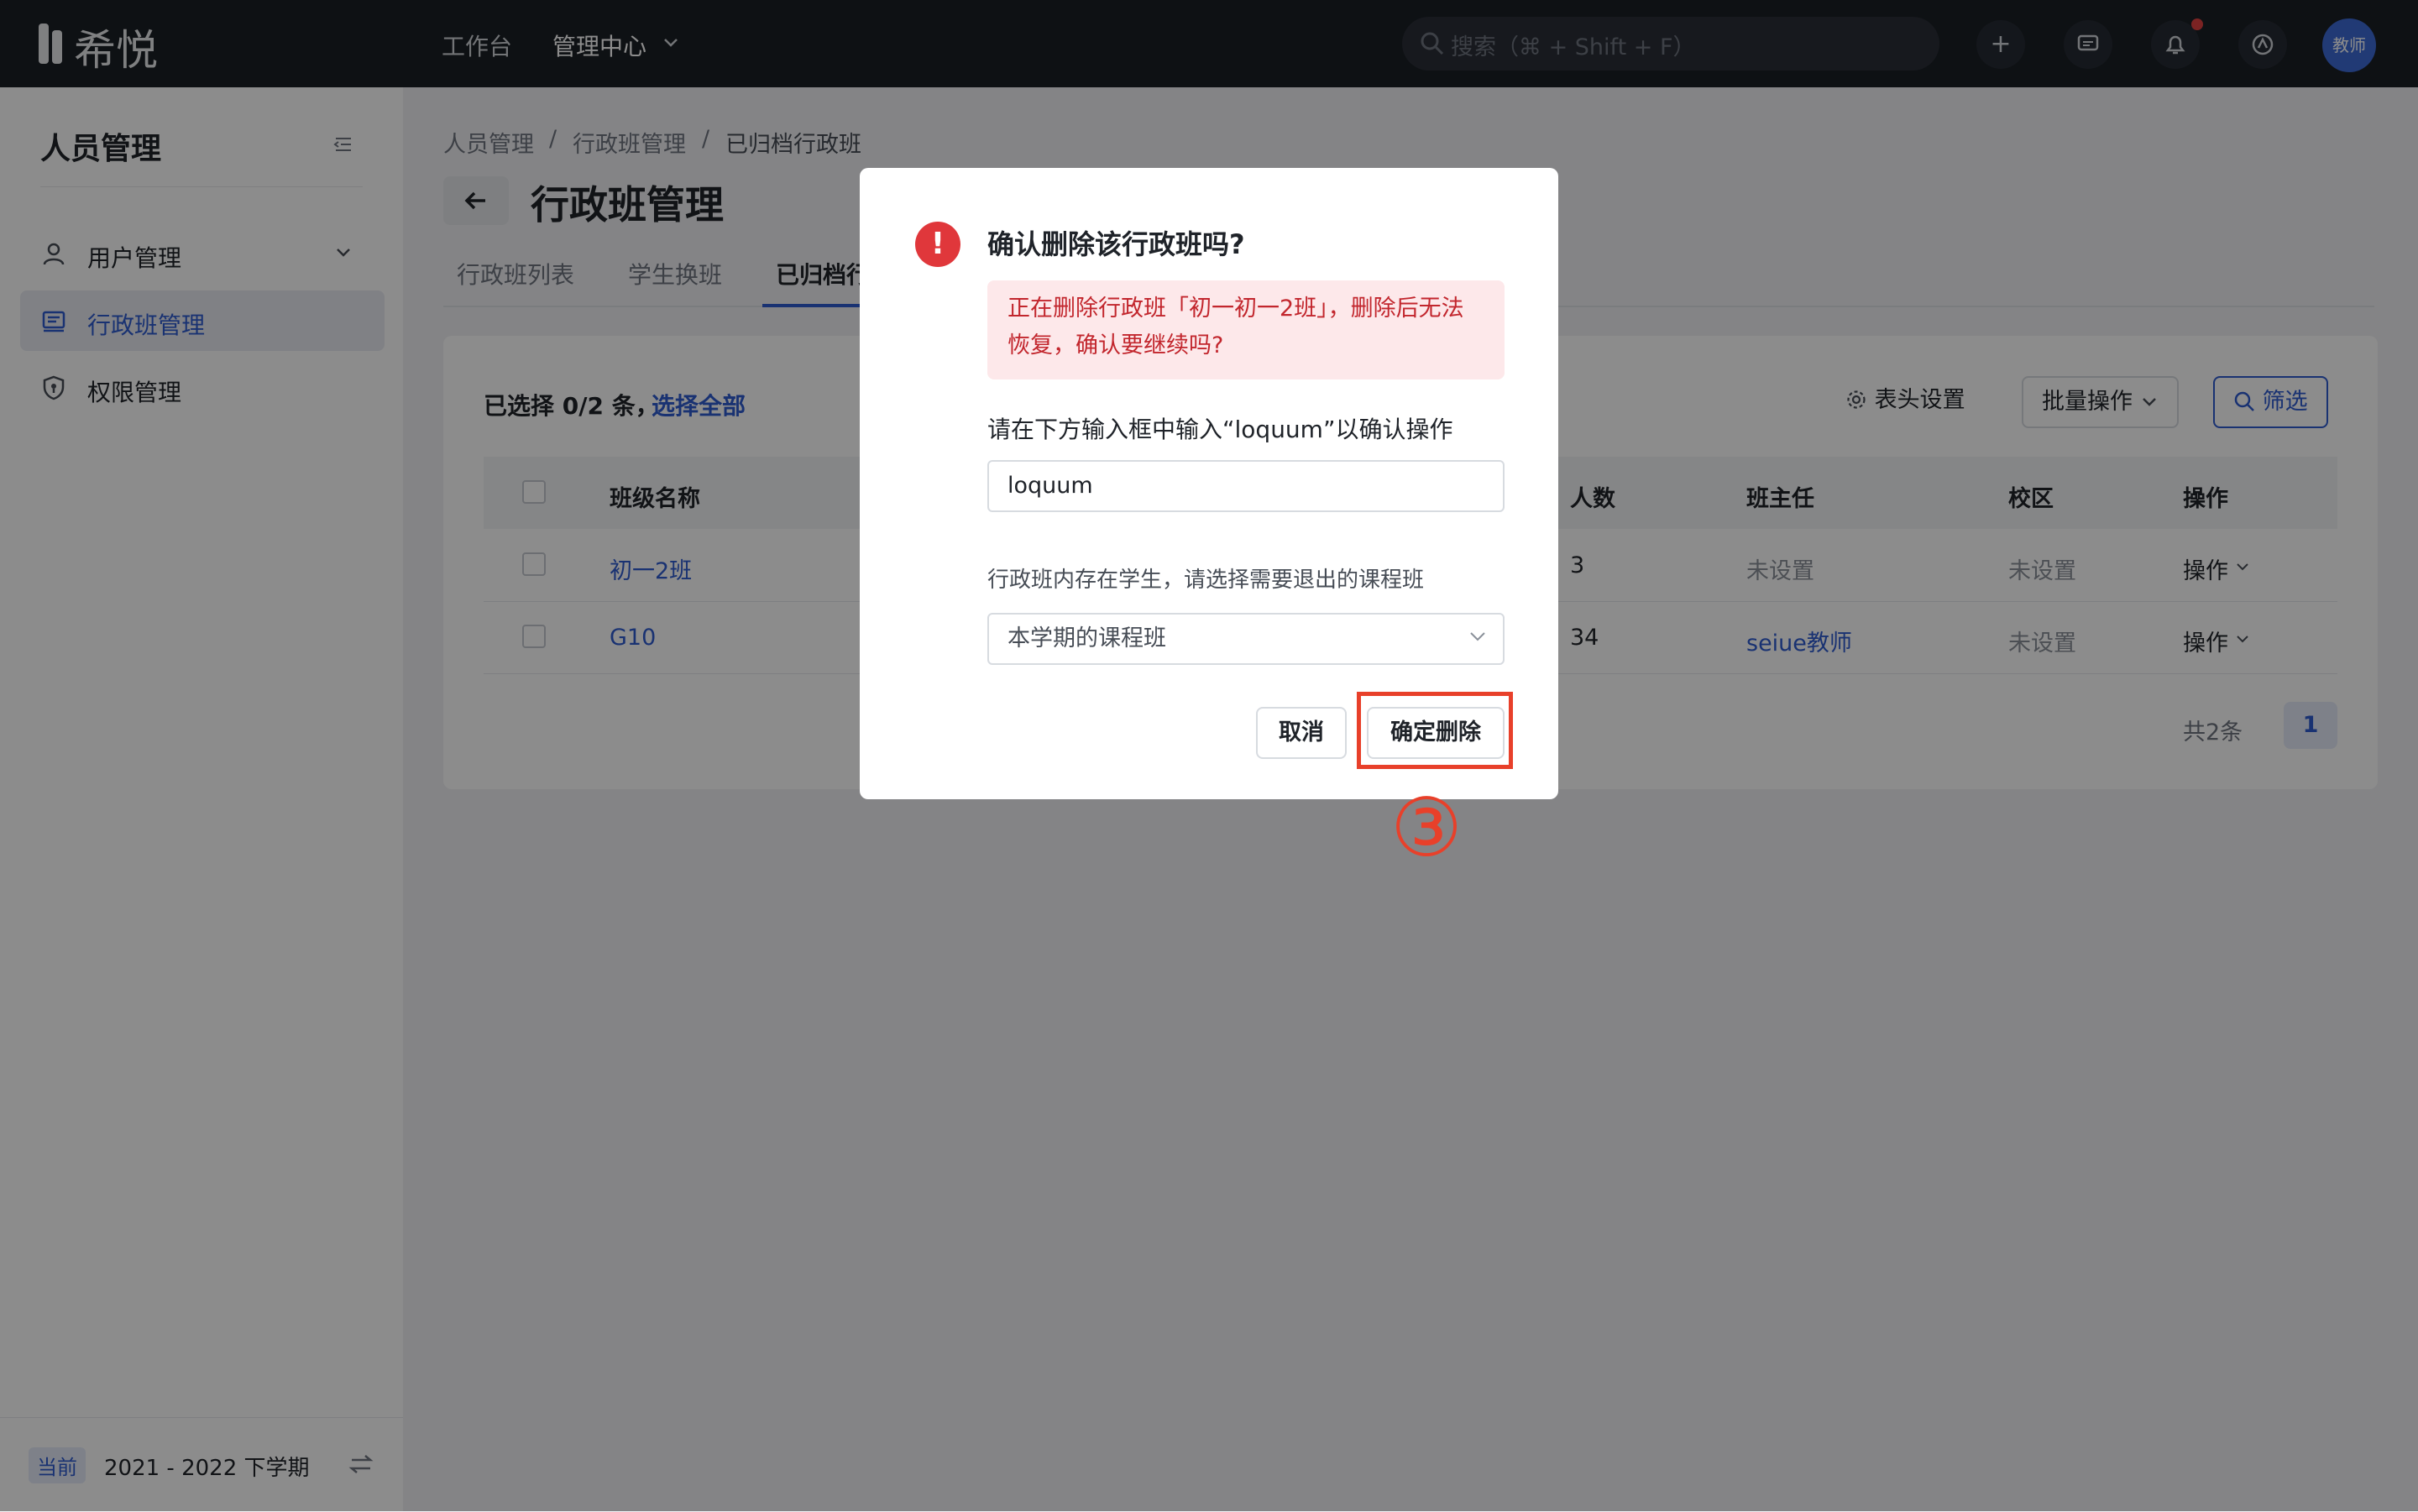 This screenshot has width=2418, height=1512. I want to click on warning-icon: !, so click(937, 244).